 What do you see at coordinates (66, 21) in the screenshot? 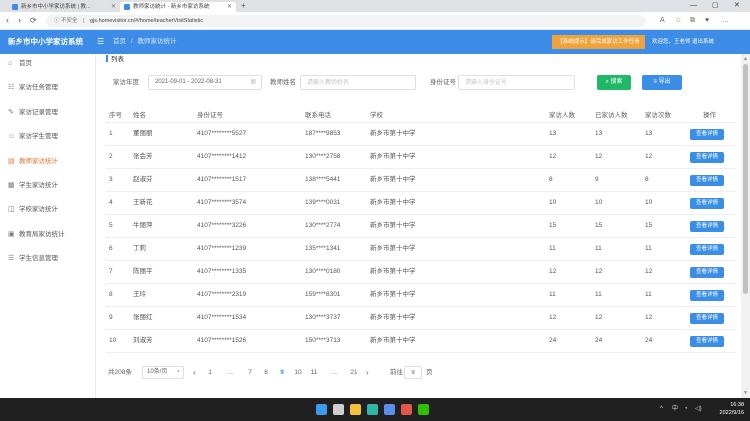
I see `security-indicator: ⓘ 不安全` at bounding box center [66, 21].